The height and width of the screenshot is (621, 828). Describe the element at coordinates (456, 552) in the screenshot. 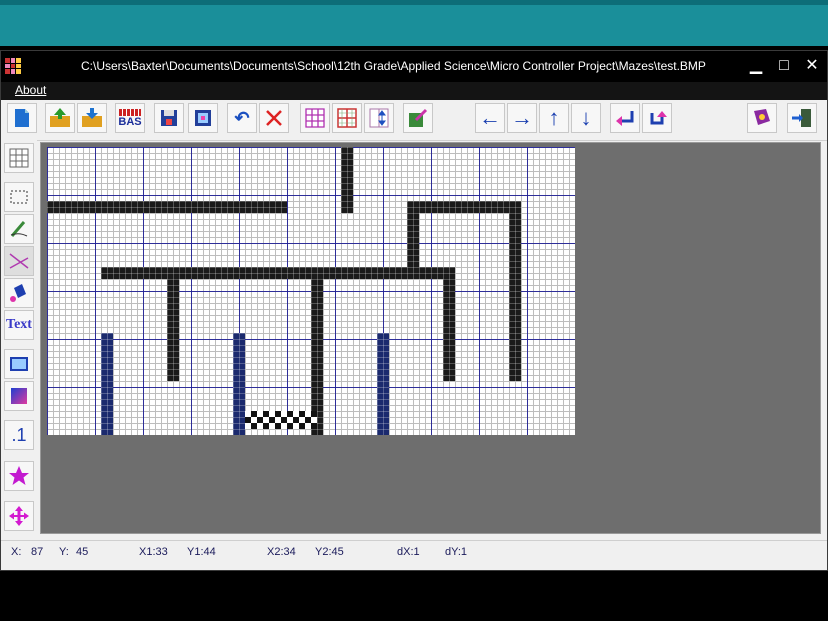

I see `status-dy: dY:1` at that location.